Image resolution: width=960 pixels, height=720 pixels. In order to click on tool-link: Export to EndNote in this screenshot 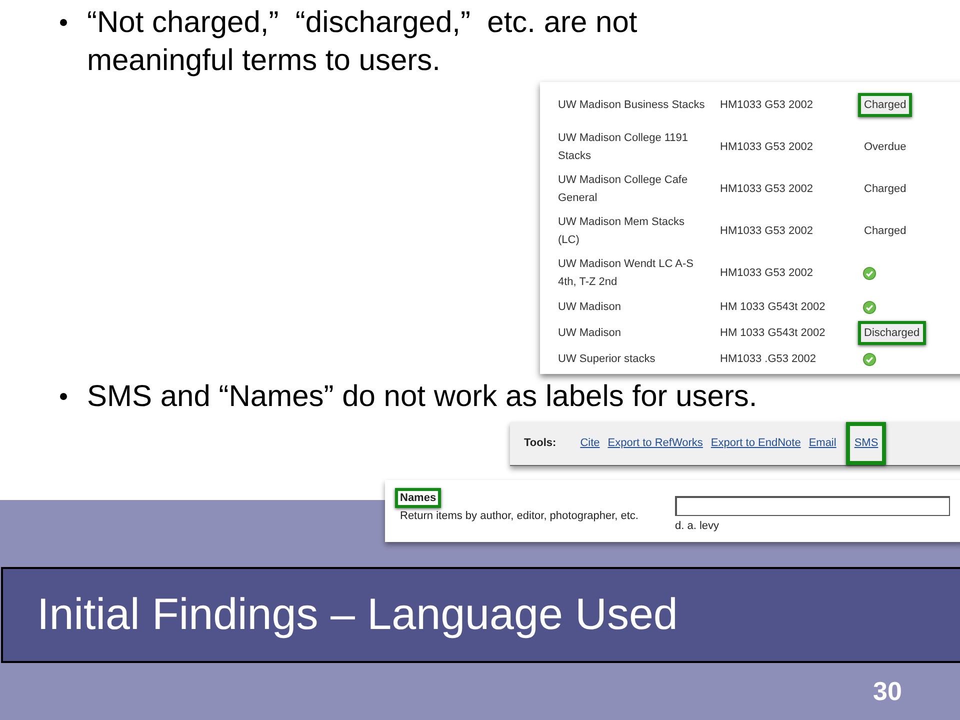, I will do `click(755, 443)`.